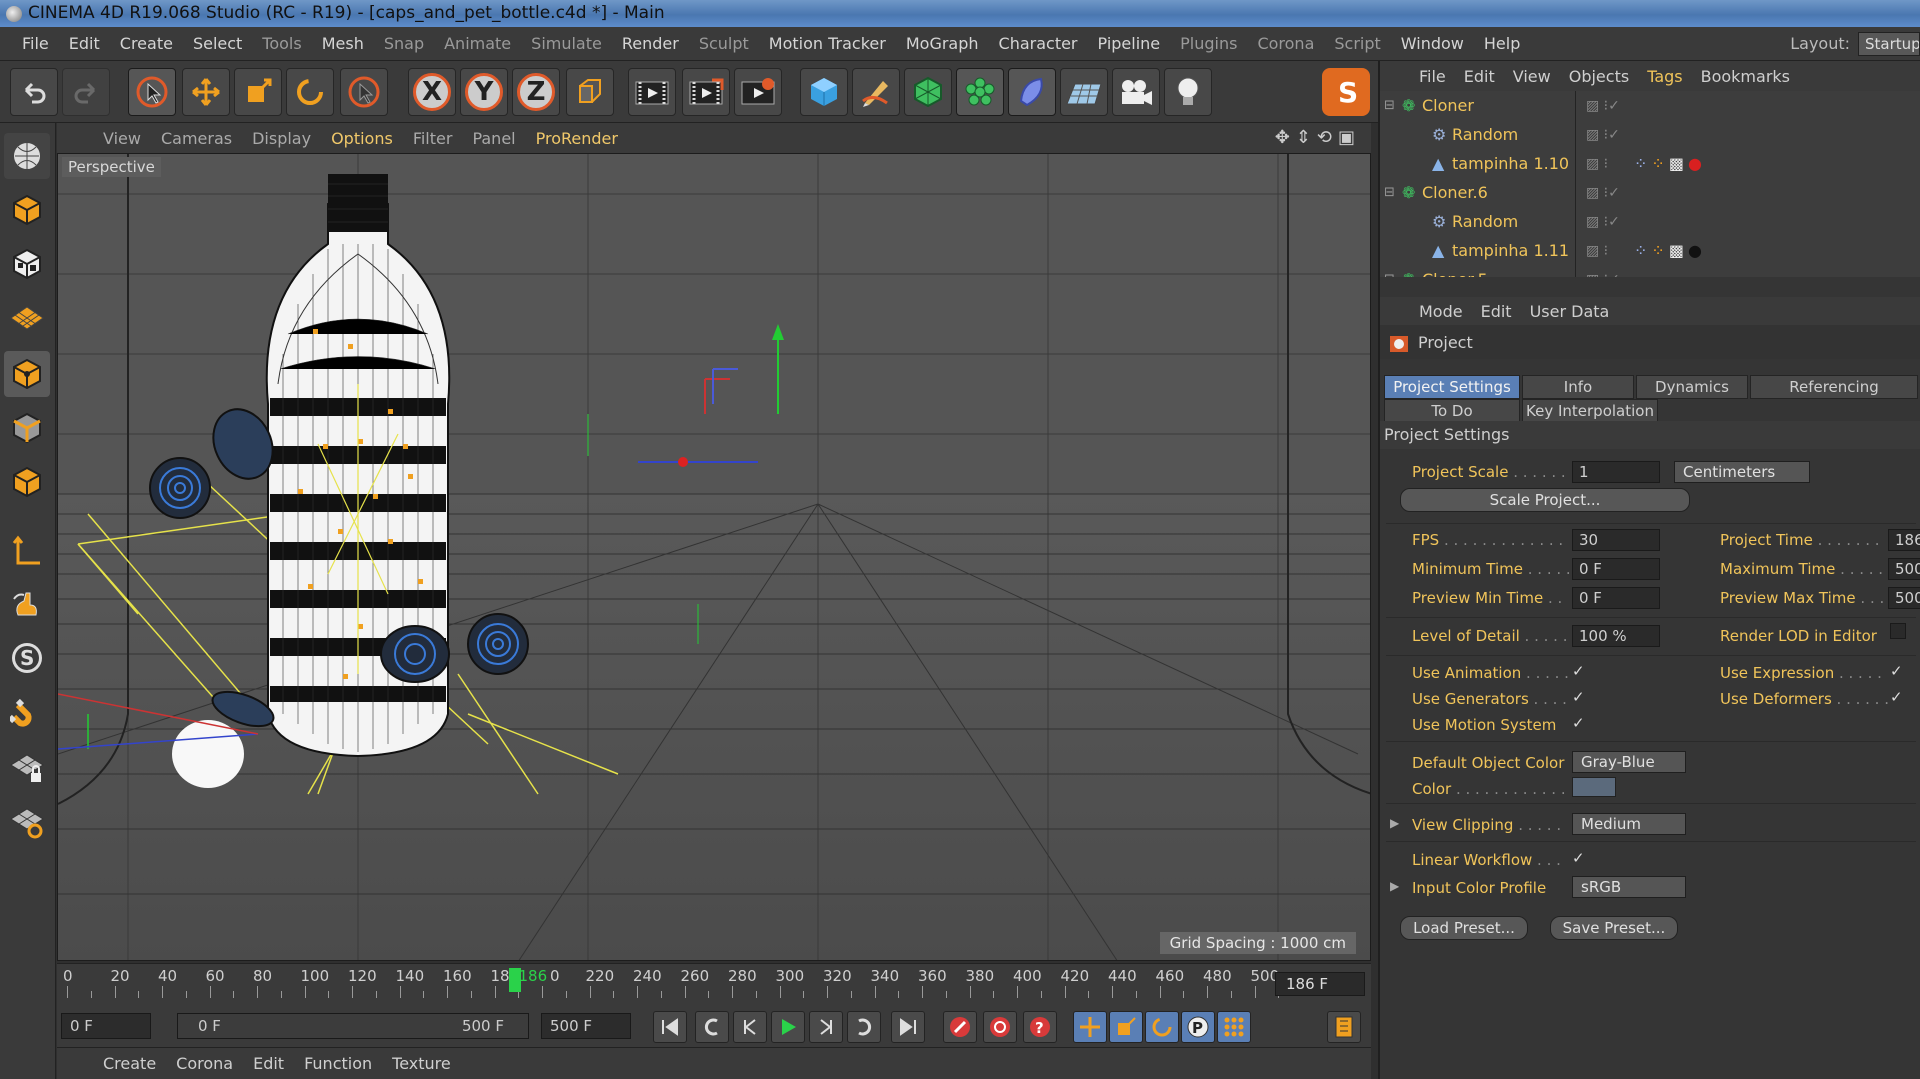 The width and height of the screenshot is (1920, 1079). I want to click on objects-menu-edit: Edit, so click(1479, 76).